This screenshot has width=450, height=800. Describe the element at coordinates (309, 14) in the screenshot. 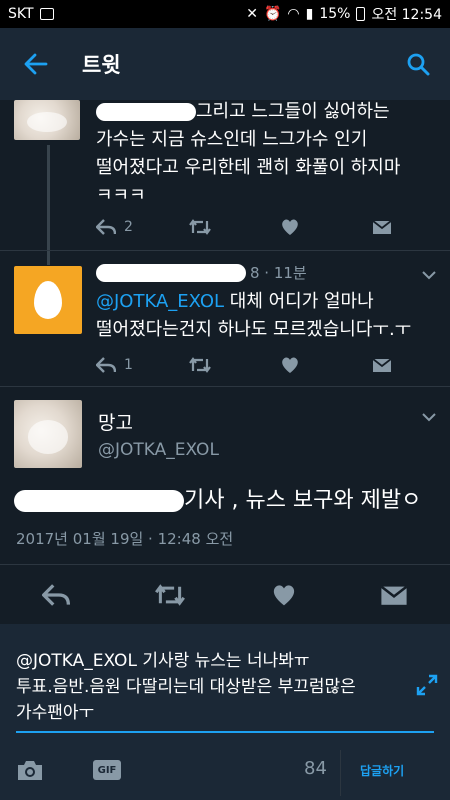

I see `signal-icon: ▮` at that location.